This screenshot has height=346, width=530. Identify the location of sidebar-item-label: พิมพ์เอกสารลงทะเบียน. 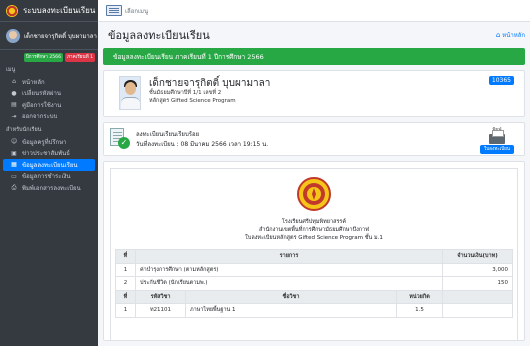
(51, 188).